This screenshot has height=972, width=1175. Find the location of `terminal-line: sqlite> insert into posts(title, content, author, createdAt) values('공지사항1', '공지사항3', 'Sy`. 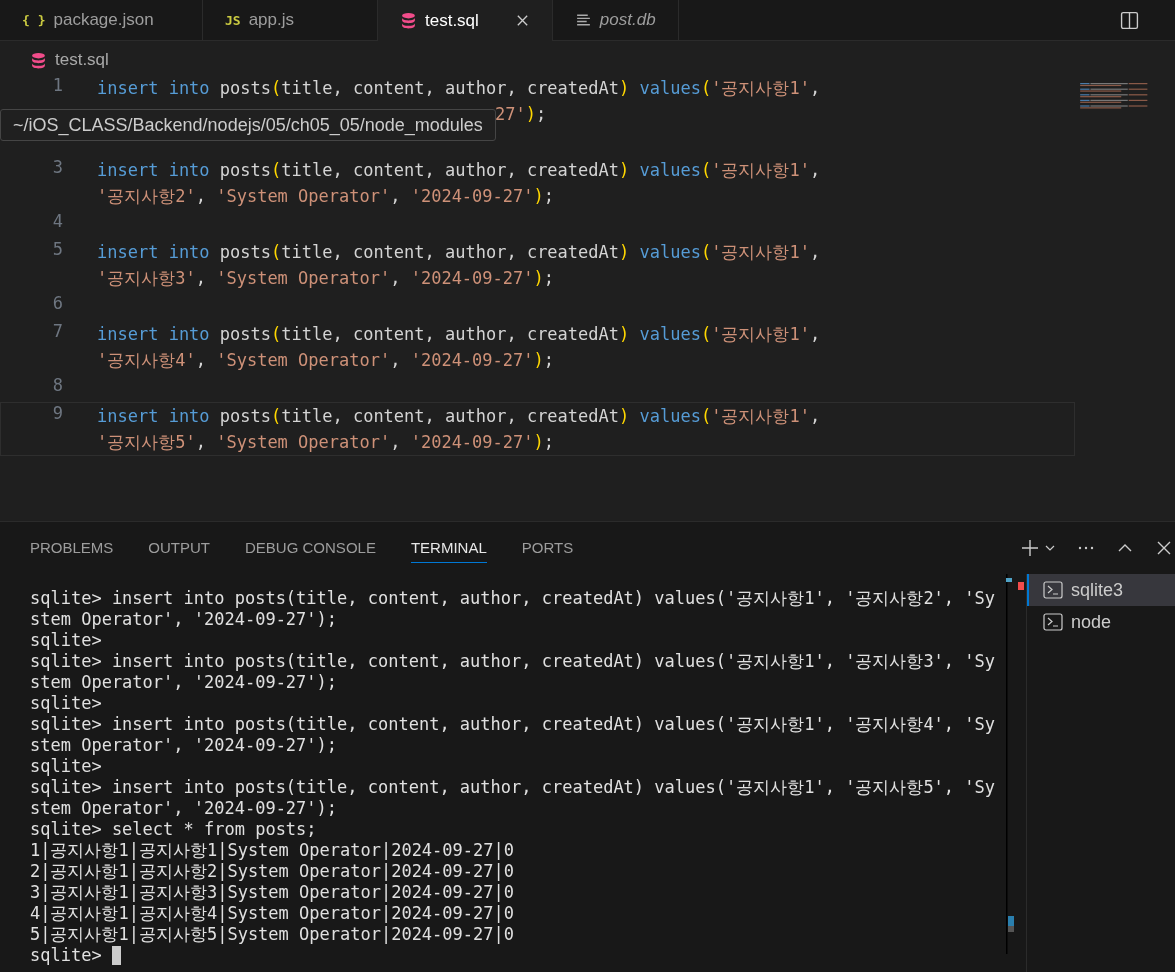

terminal-line: sqlite> insert into posts(title, content, author, createdAt) values('공지사항1', '공지사항3', 'Sy is located at coordinates (513, 661).